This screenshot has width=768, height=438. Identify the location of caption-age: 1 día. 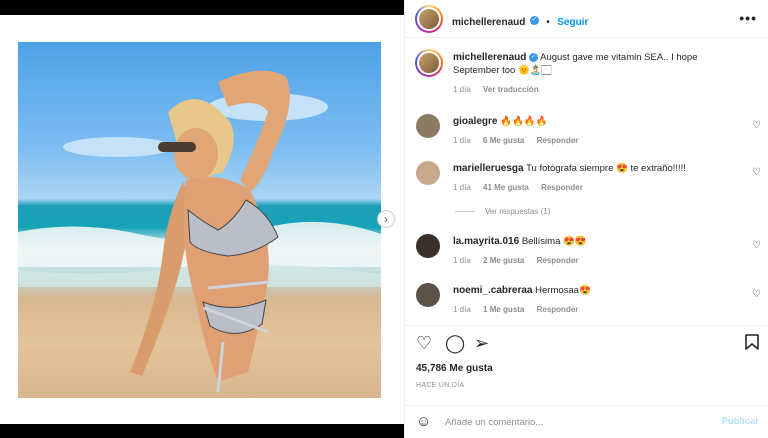
(462, 89).